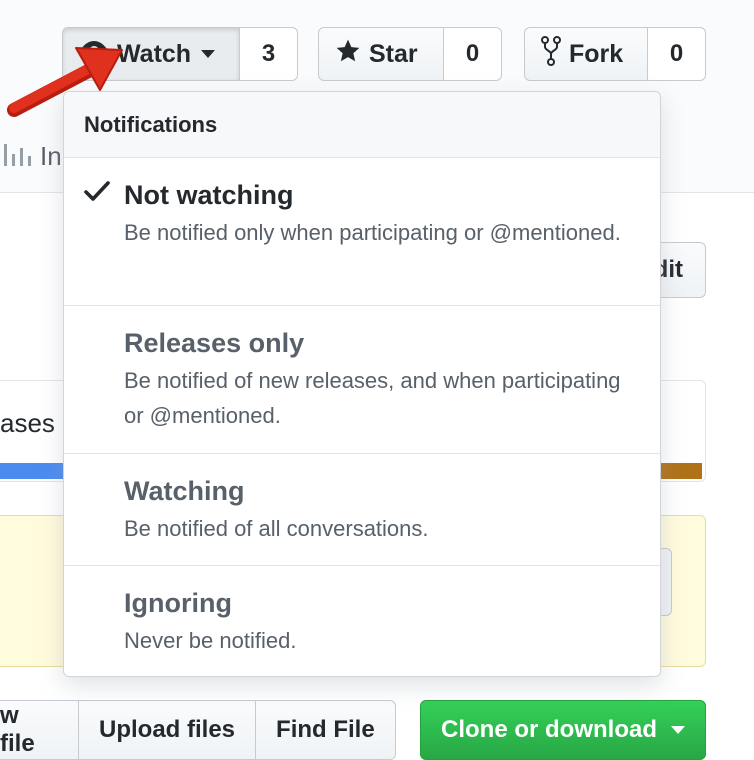 This screenshot has width=754, height=760. What do you see at coordinates (596, 53) in the screenshot?
I see `fork-label: Fork` at bounding box center [596, 53].